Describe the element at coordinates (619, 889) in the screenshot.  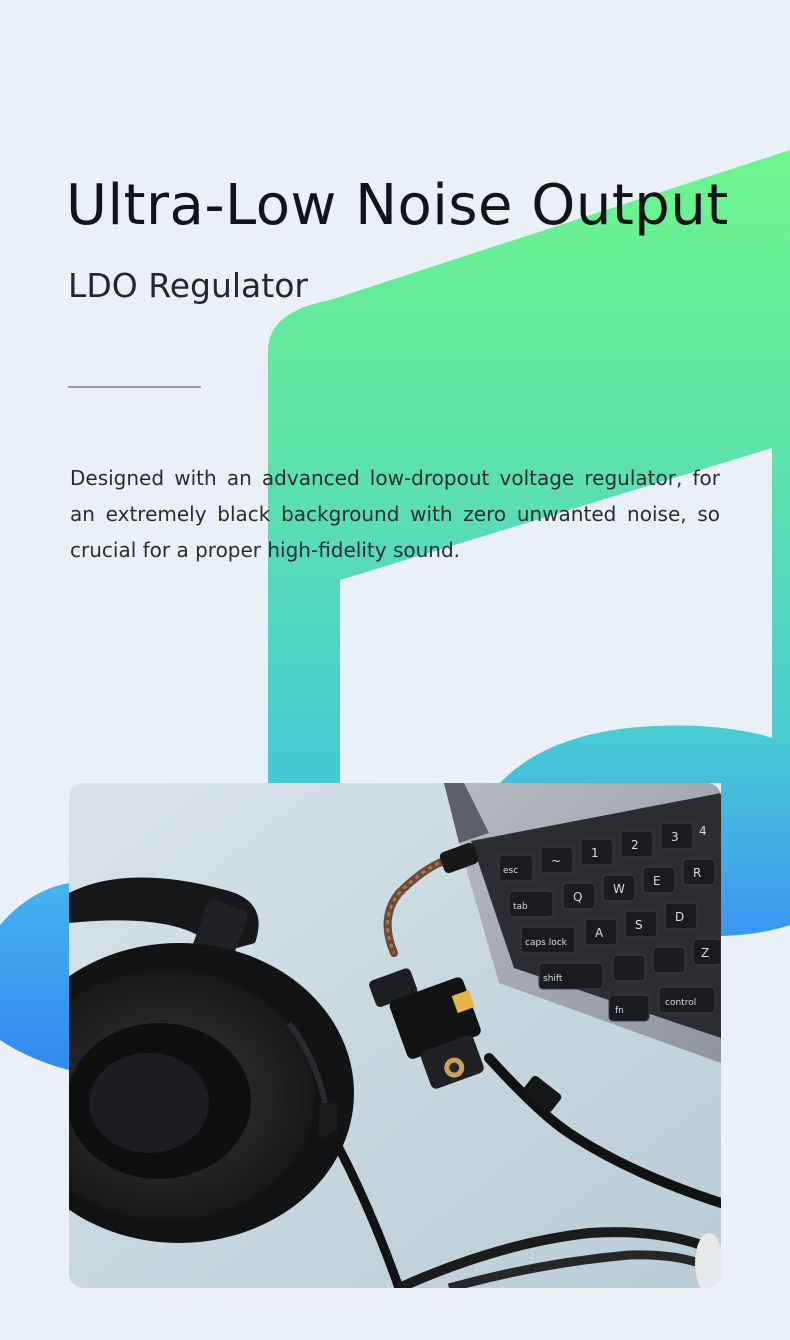
I see `key-label-w: W` at that location.